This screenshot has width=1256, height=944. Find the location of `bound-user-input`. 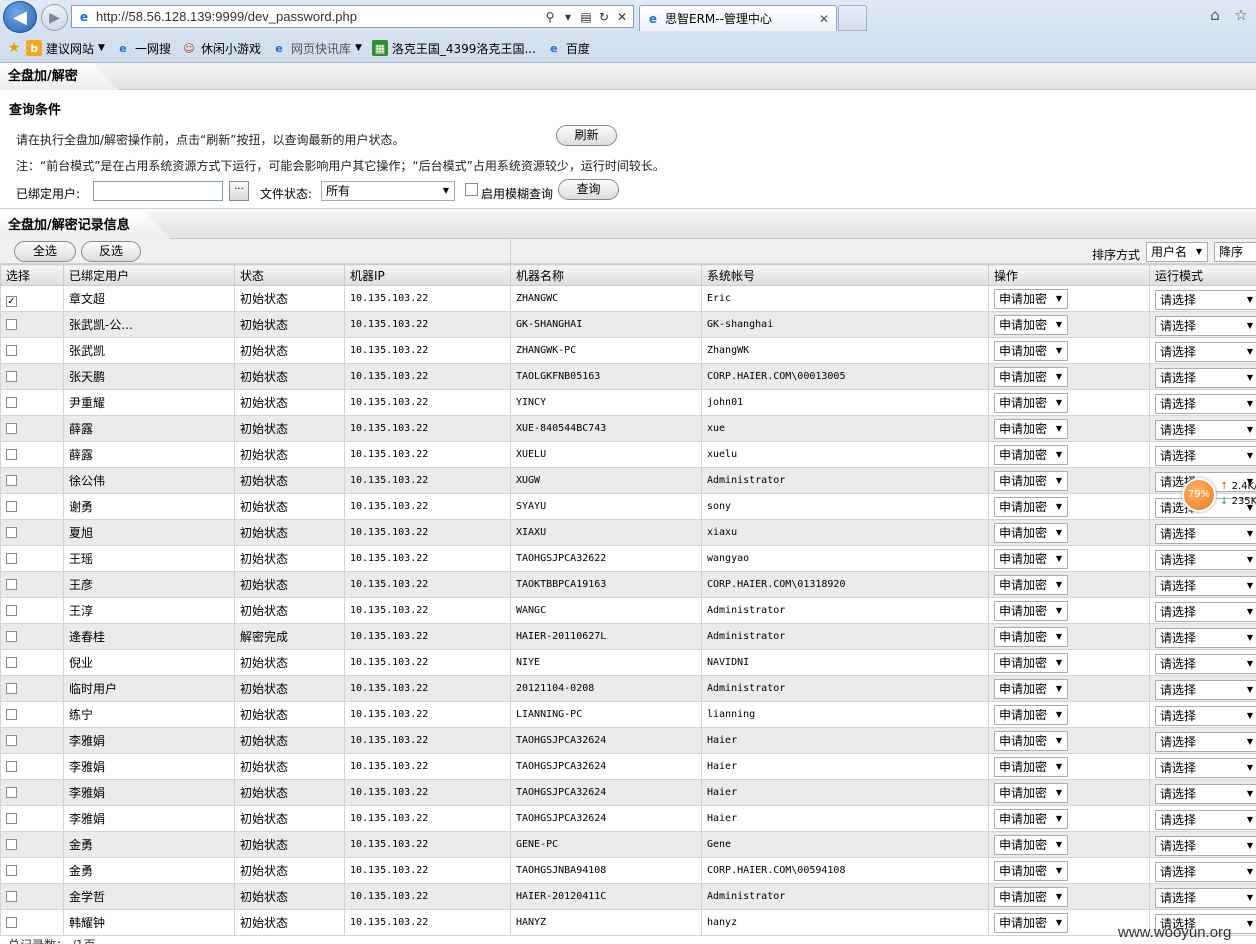

bound-user-input is located at coordinates (158, 191).